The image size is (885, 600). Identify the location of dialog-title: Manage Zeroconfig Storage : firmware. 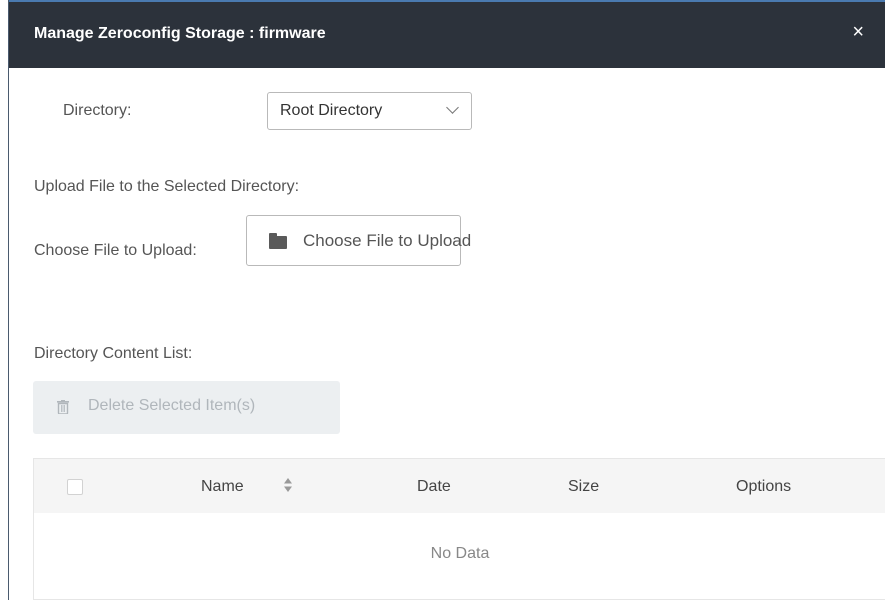
(180, 33).